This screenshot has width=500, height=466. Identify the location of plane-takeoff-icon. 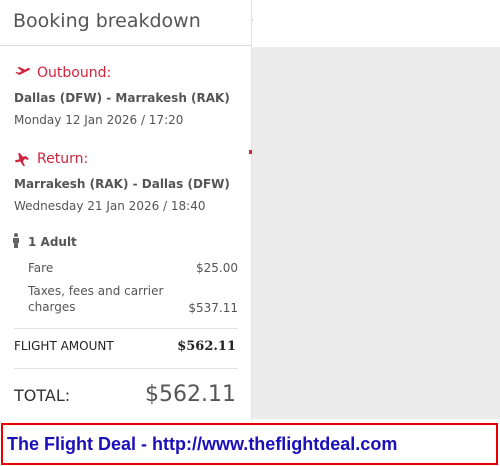
(25, 73).